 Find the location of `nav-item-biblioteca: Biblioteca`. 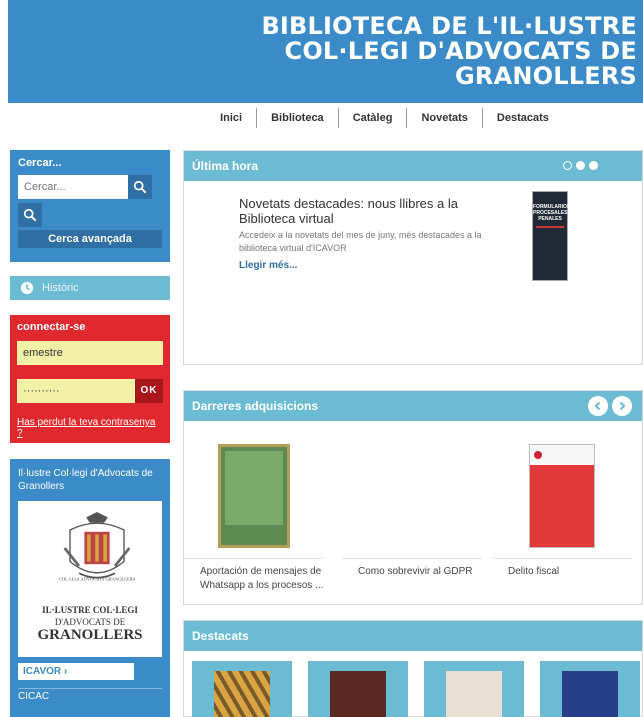

nav-item-biblioteca: Biblioteca is located at coordinates (297, 118).